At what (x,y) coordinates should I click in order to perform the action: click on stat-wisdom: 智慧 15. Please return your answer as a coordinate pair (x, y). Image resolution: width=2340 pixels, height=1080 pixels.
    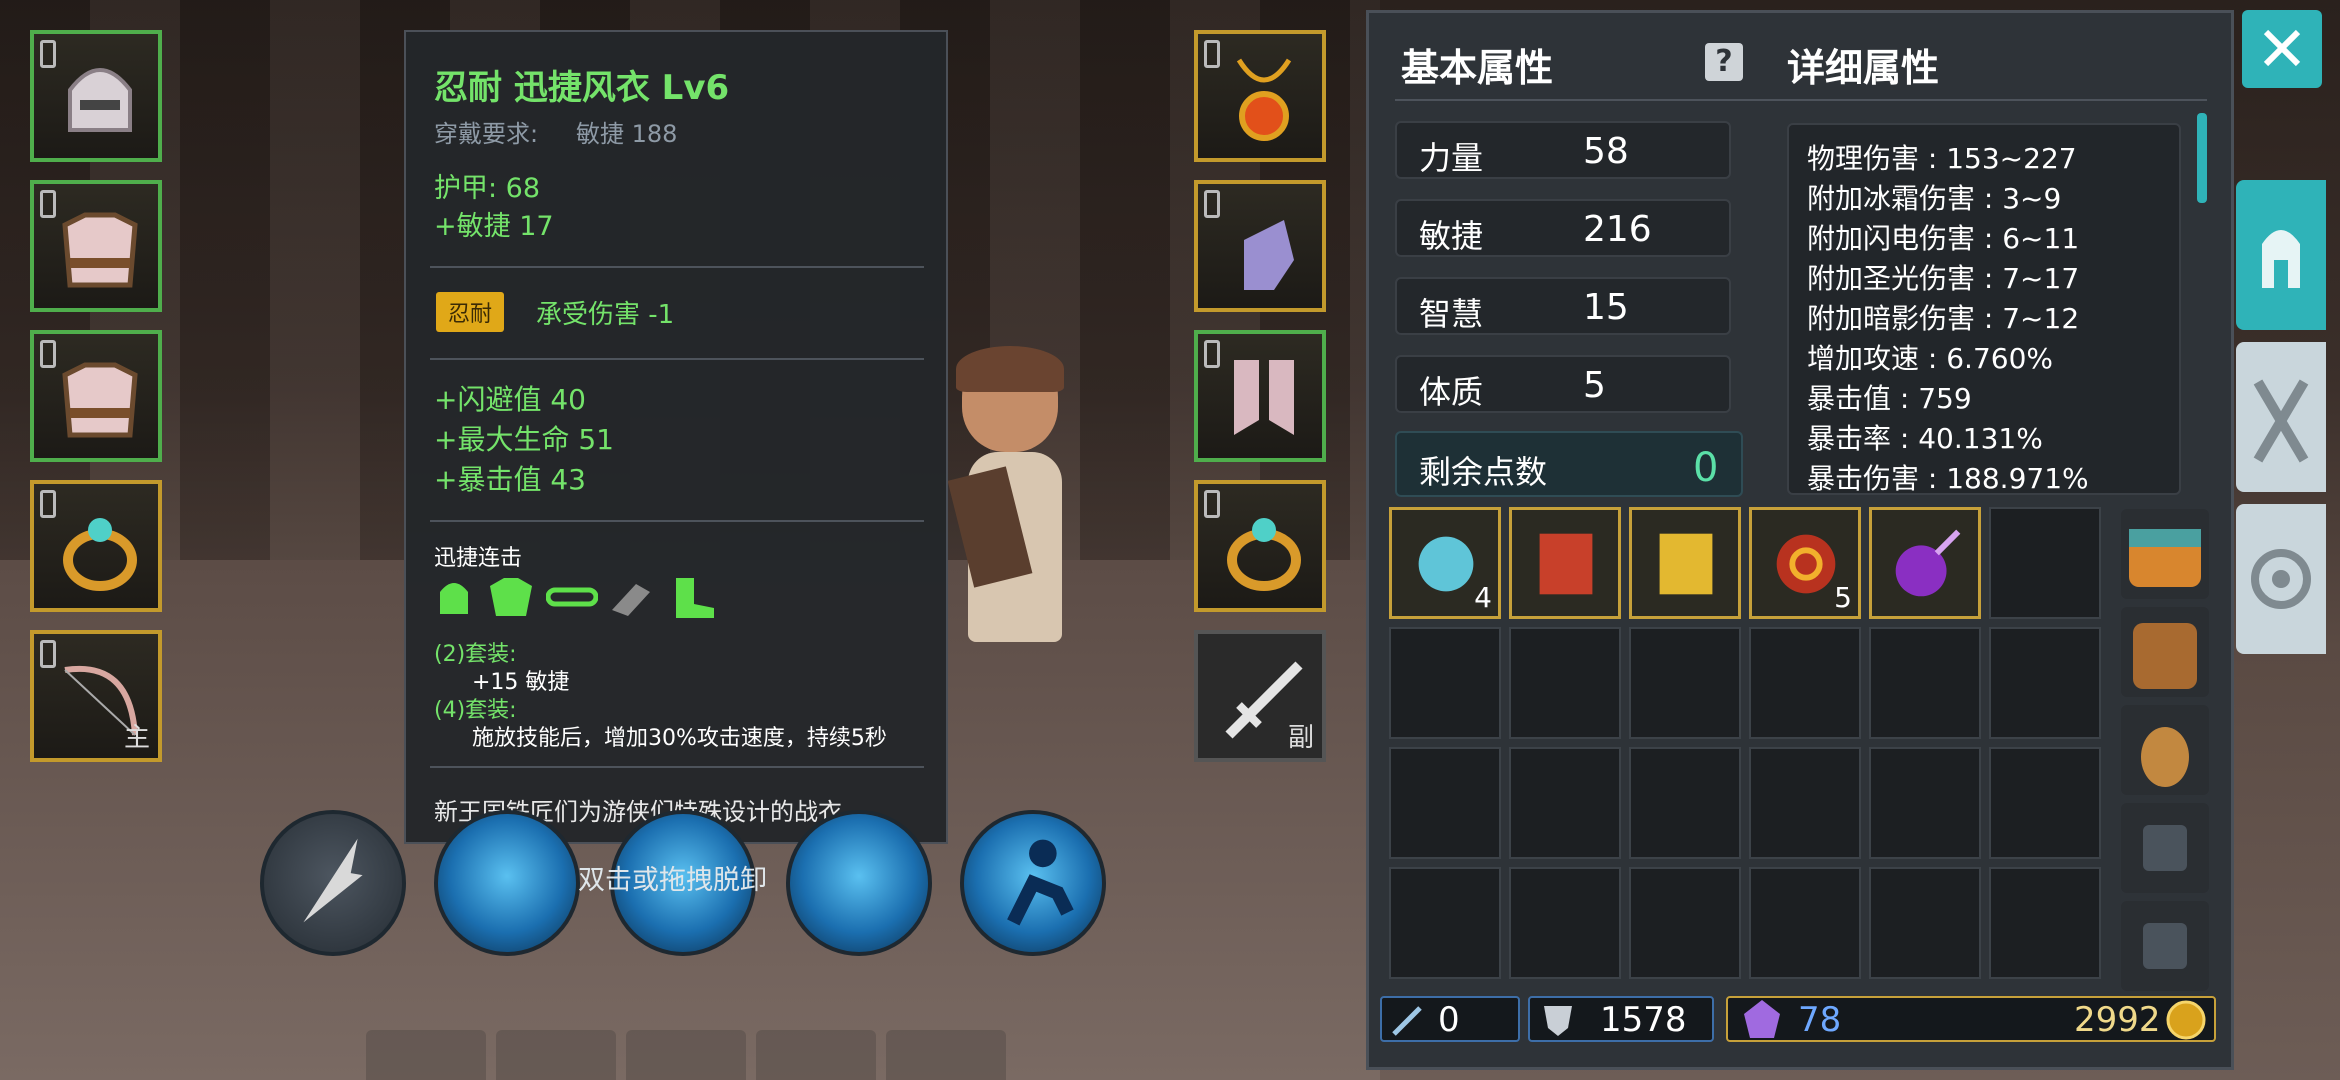
    Looking at the image, I should click on (1563, 306).